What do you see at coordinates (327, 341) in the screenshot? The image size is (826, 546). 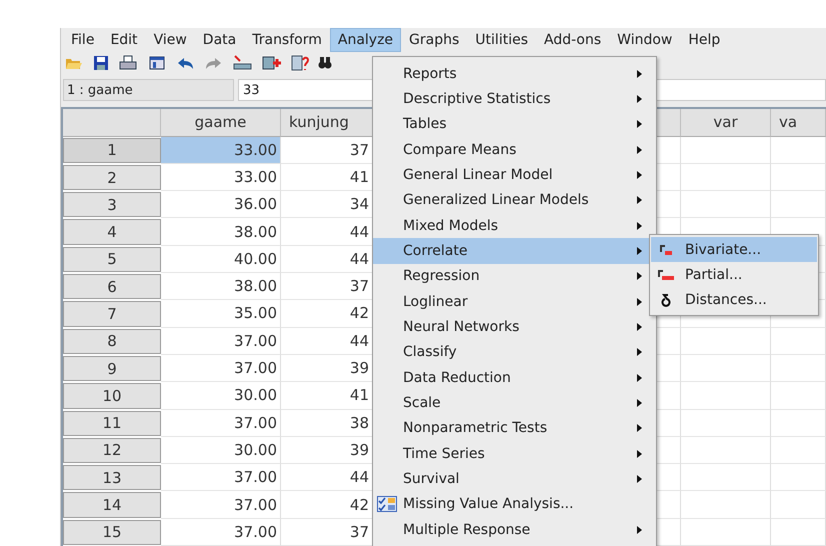 I see `table-cell: 44` at bounding box center [327, 341].